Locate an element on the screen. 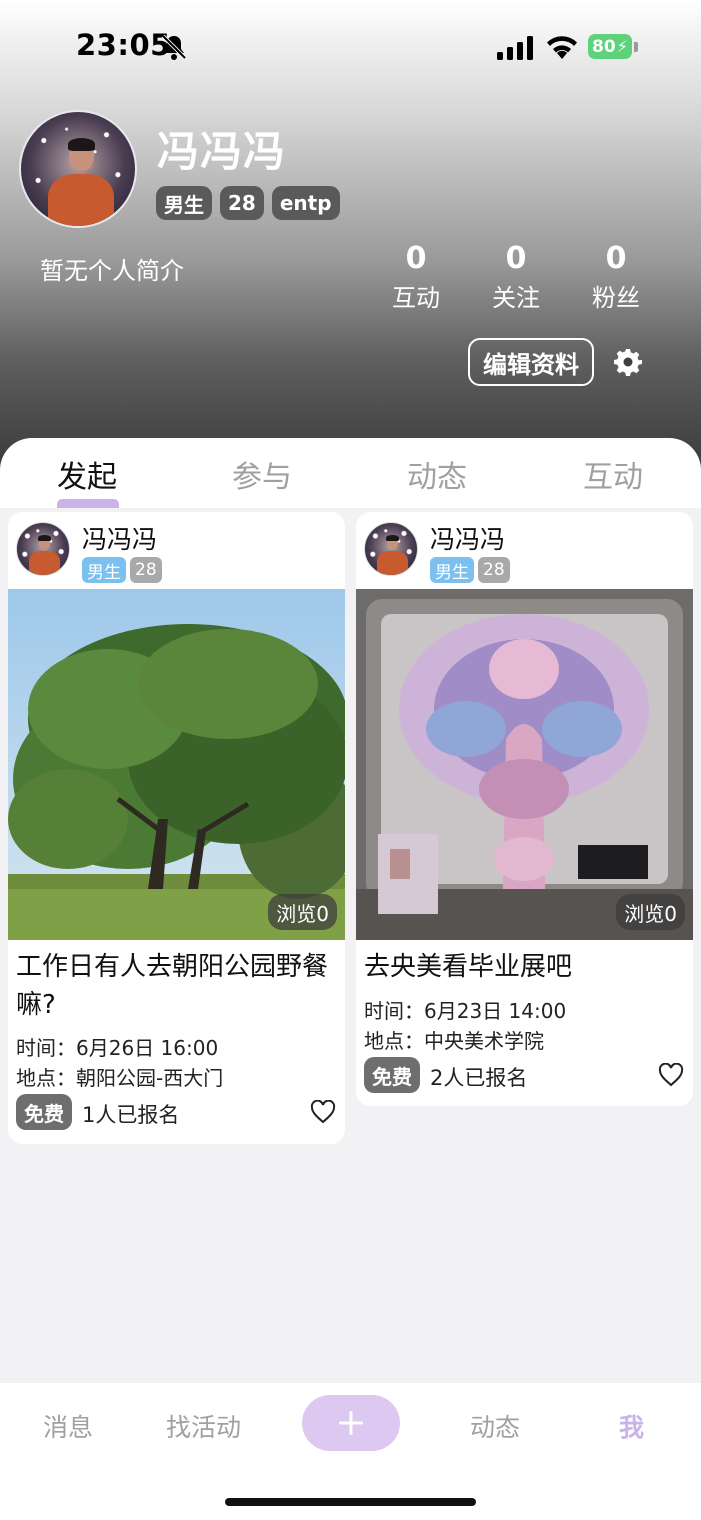  edit-profile-button: 编辑资料 is located at coordinates (531, 362).